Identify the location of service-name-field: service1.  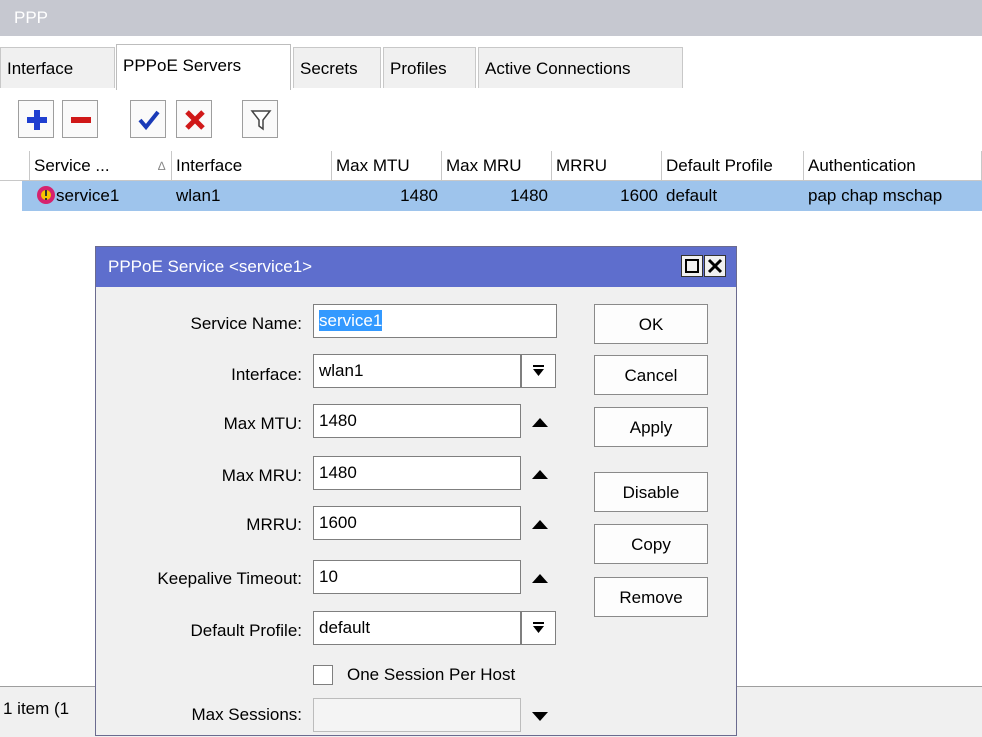
(435, 321).